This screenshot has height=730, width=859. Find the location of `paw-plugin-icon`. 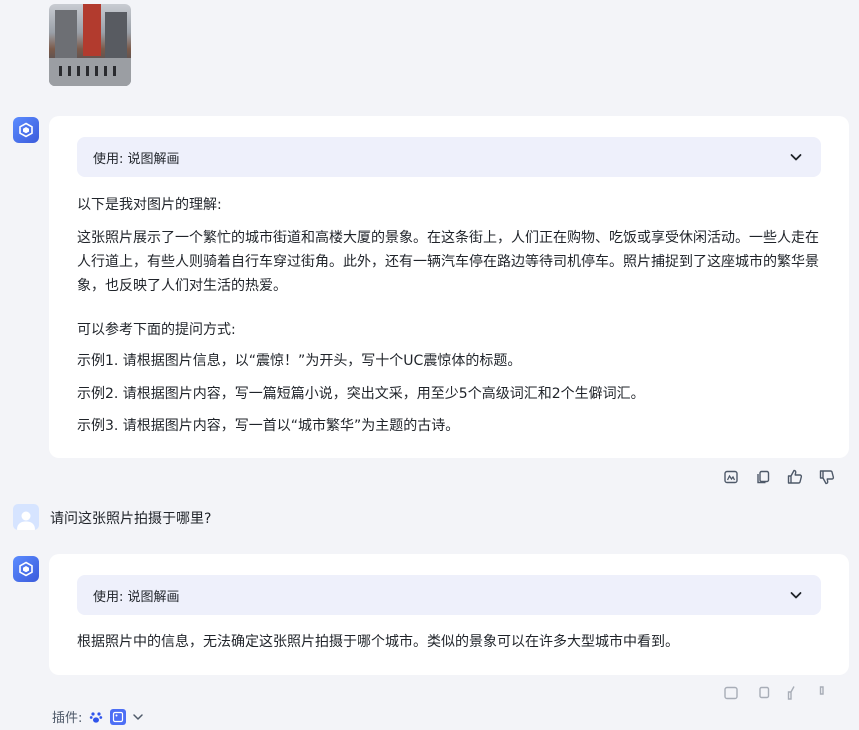

paw-plugin-icon is located at coordinates (96, 717).